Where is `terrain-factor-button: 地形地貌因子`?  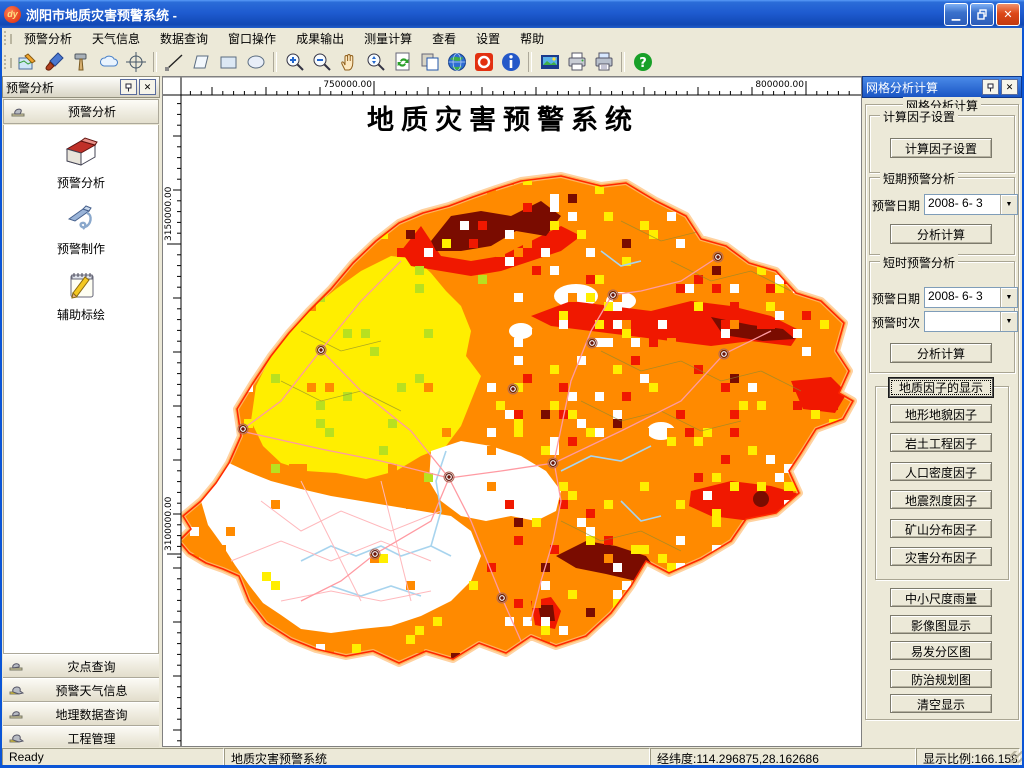
terrain-factor-button: 地形地貌因子 is located at coordinates (941, 413).